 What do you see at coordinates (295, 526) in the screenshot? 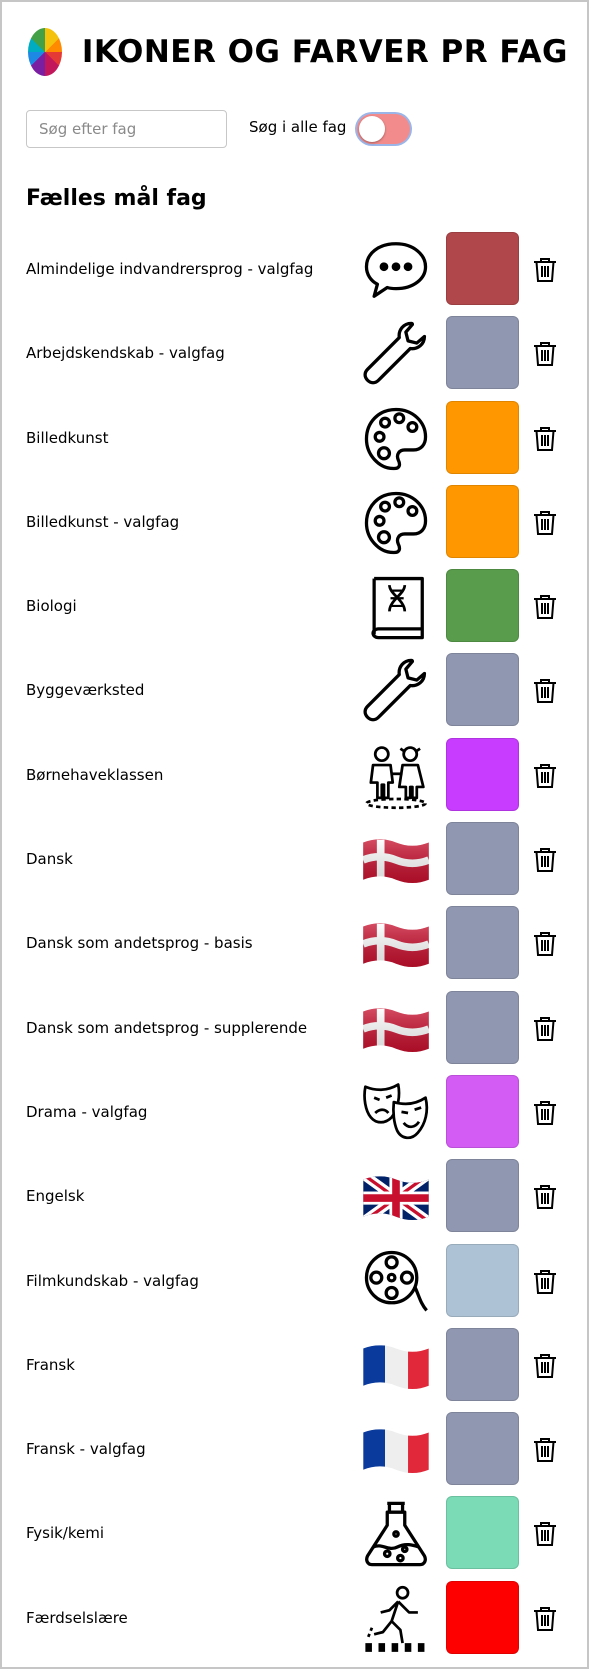
I see `subject-row: Billedkunst - valgfag` at bounding box center [295, 526].